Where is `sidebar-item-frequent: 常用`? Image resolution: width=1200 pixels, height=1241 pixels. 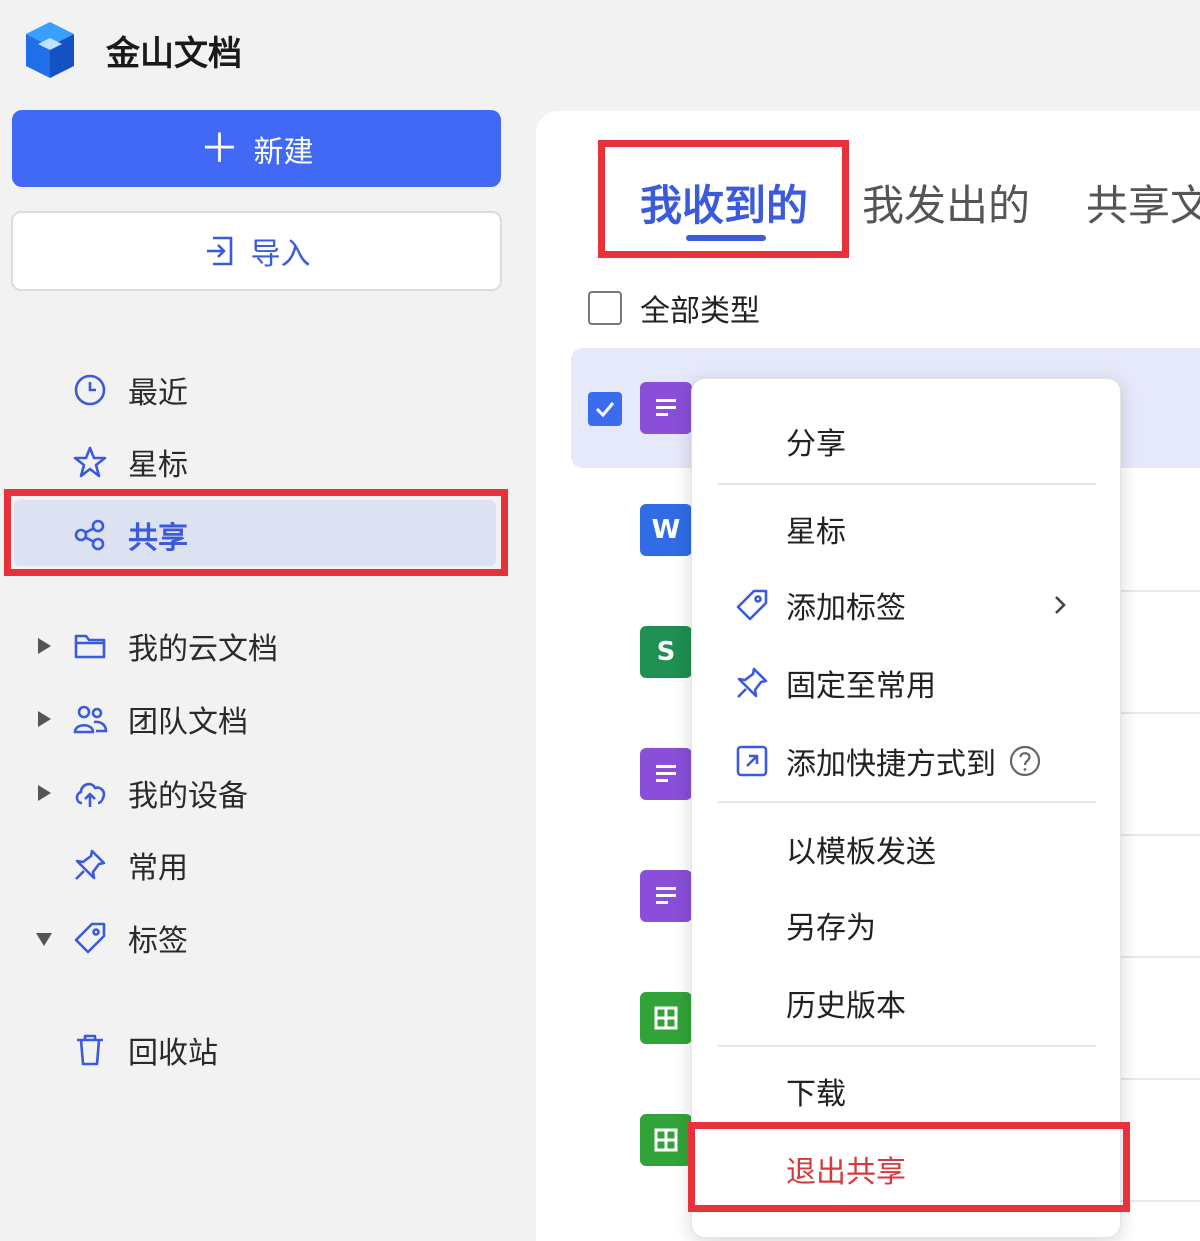 sidebar-item-frequent: 常用 is located at coordinates (130, 865).